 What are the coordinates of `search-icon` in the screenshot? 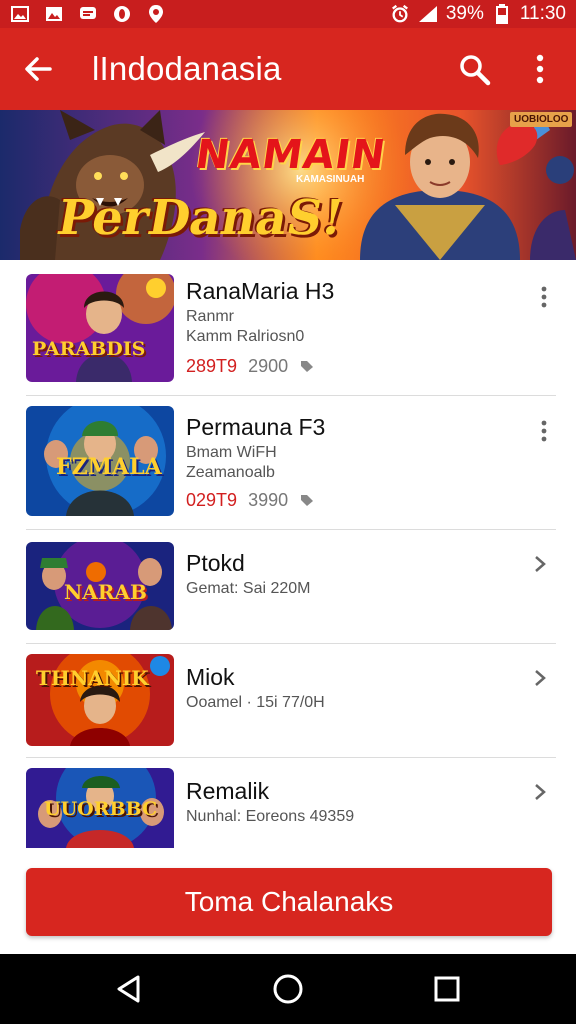 It's located at (475, 70).